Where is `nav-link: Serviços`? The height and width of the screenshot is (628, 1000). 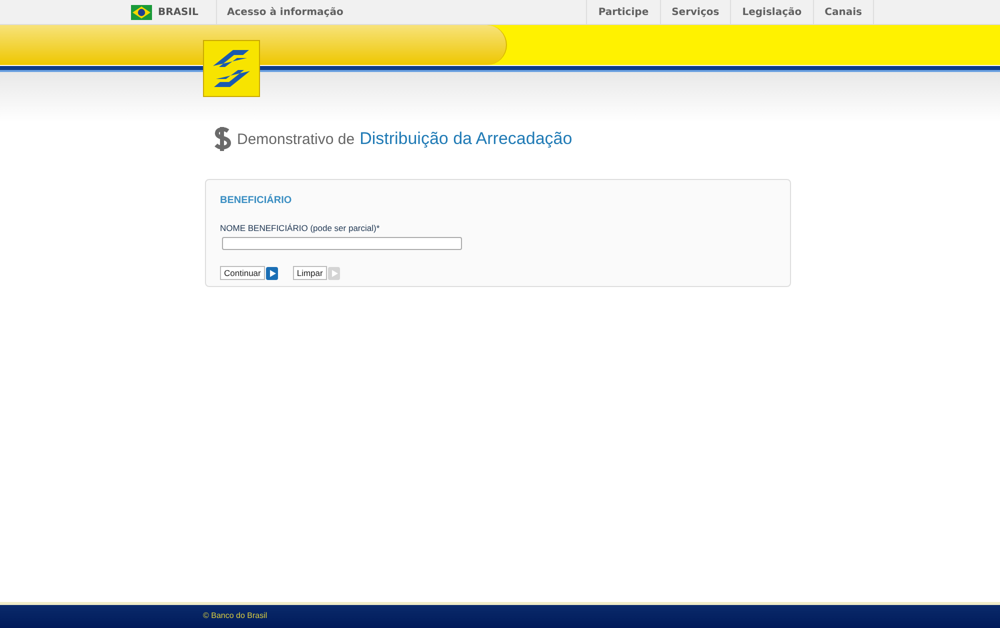 nav-link: Serviços is located at coordinates (695, 12).